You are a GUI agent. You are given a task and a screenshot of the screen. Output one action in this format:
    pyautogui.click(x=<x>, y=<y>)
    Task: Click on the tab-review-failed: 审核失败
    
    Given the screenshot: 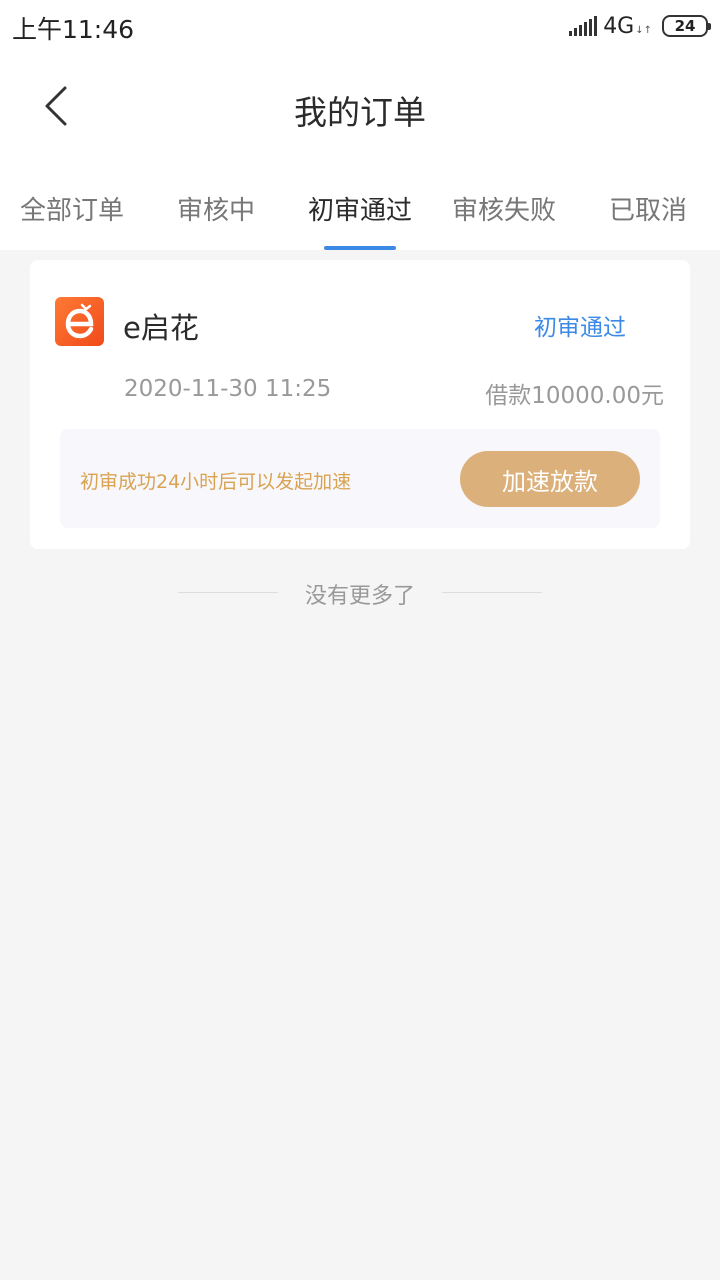 What is the action you would take?
    pyautogui.click(x=504, y=208)
    